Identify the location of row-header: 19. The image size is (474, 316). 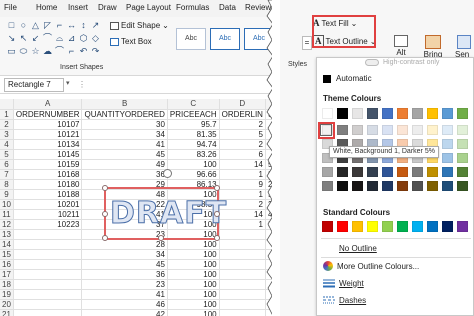
(7, 294).